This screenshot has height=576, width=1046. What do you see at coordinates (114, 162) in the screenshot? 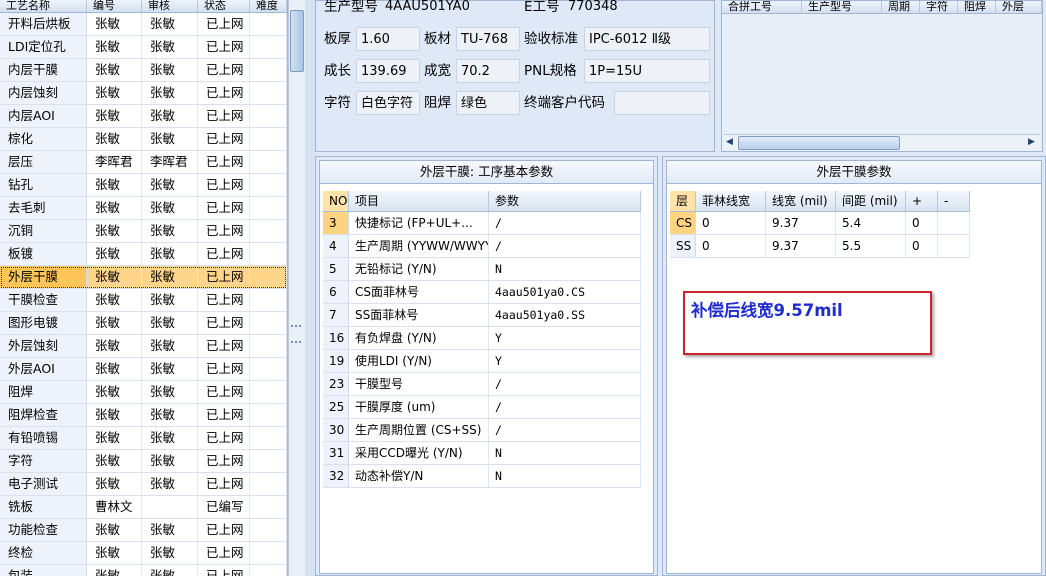
I see `code-cell: 李晖君` at bounding box center [114, 162].